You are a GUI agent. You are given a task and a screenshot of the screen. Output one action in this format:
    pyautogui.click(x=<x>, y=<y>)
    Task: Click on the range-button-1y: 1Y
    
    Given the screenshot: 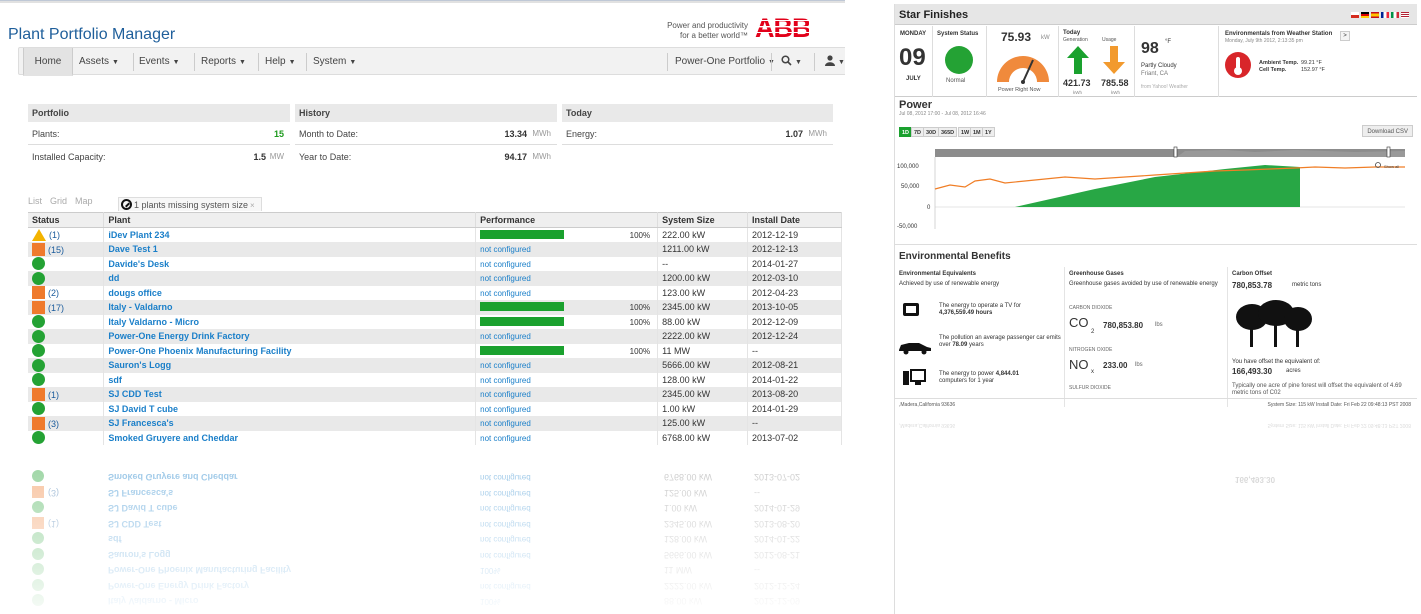 What is the action you would take?
    pyautogui.click(x=988, y=132)
    